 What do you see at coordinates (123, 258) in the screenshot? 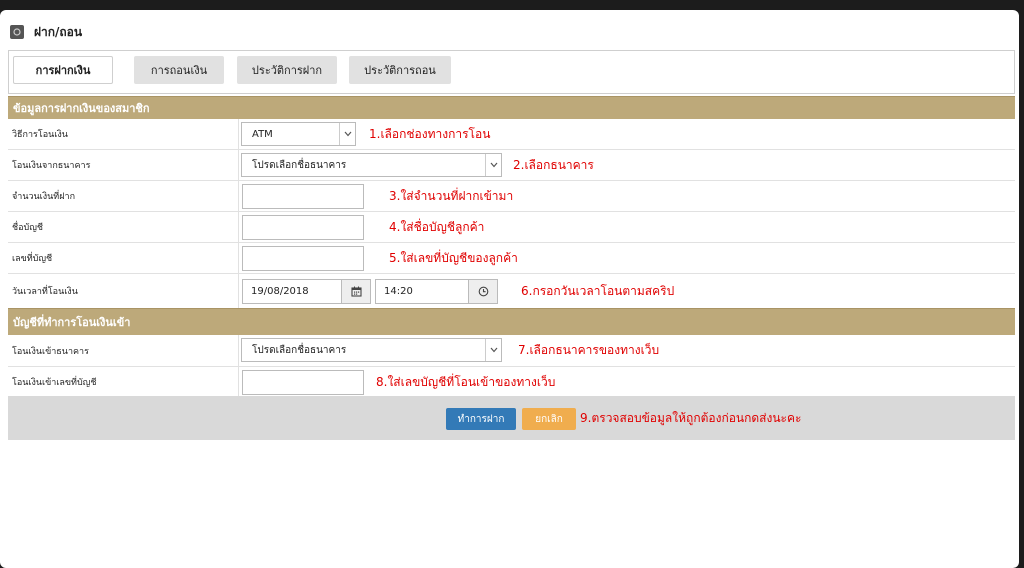
I see `account-number-label: เลขที่บัญชี` at bounding box center [123, 258].